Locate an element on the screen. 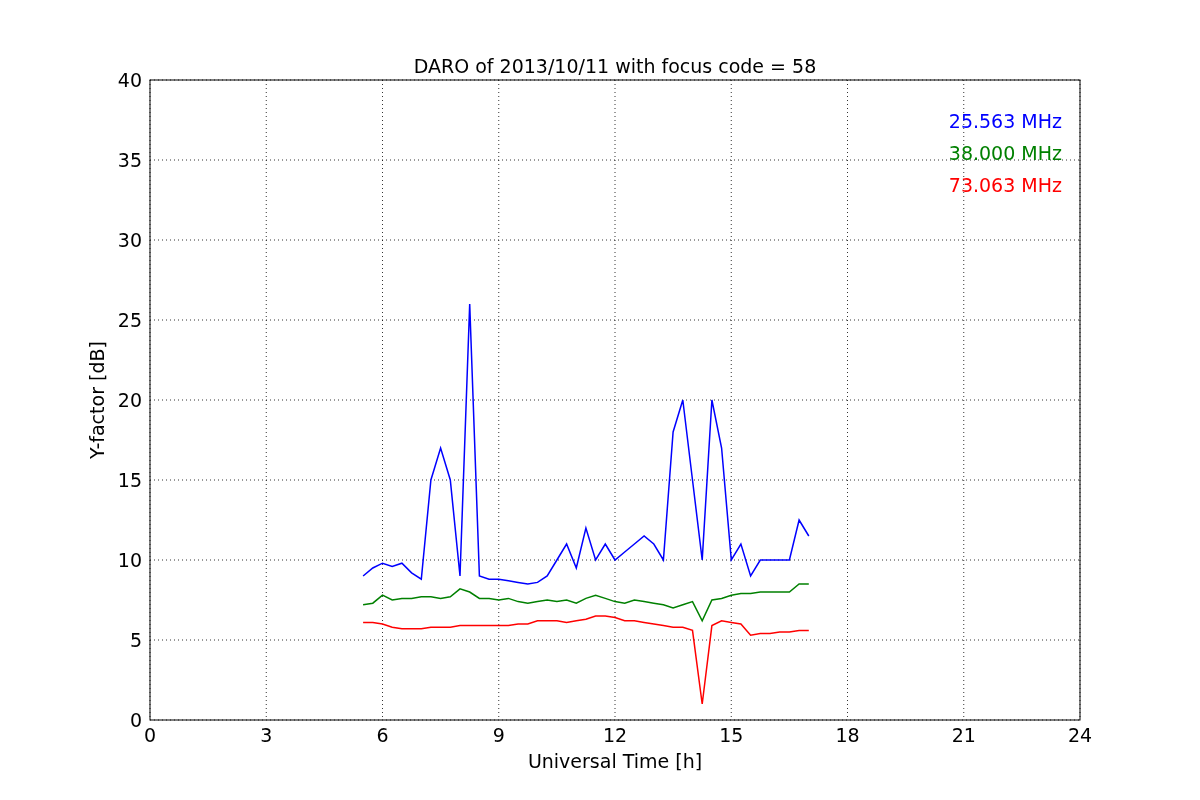 Image resolution: width=1200 pixels, height=800 pixels. chart-title: DARO of 2013/10/11 with focus code = 58 is located at coordinates (615, 66).